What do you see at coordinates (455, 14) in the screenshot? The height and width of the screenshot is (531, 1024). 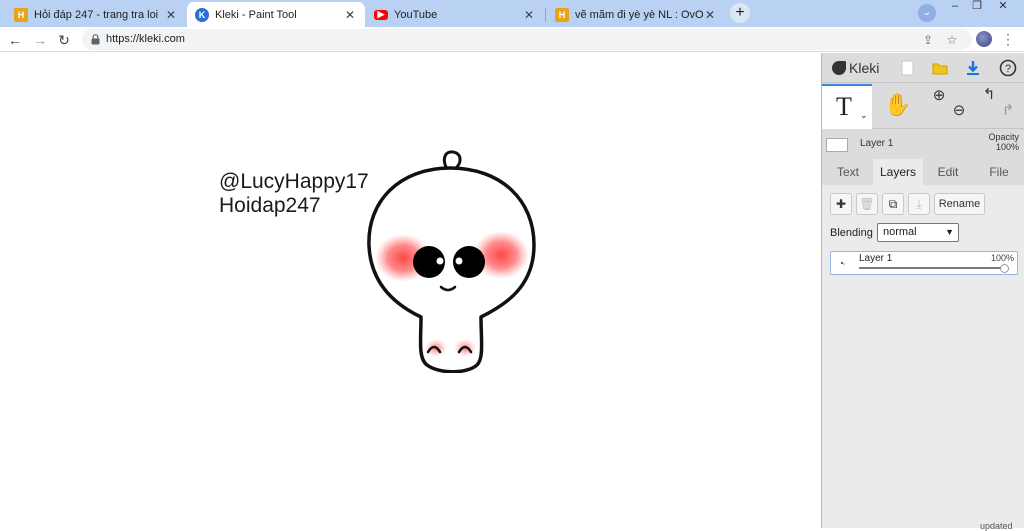 I see `tab-youtube: ▶ YouTube ✕` at bounding box center [455, 14].